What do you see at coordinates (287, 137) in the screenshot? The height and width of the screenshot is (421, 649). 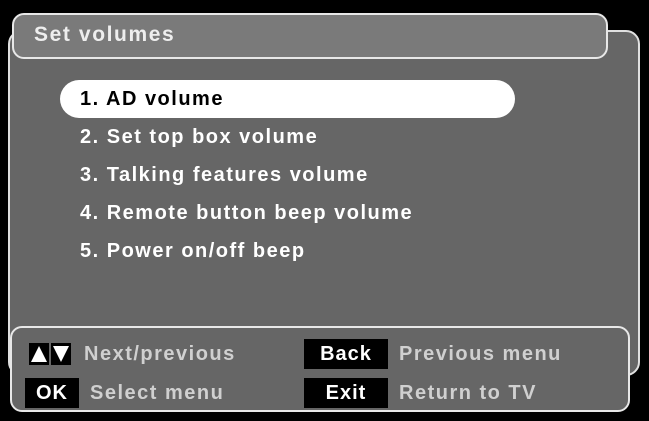 I see `menu-item-set-top-box-volume: 2. Set top box volume` at bounding box center [287, 137].